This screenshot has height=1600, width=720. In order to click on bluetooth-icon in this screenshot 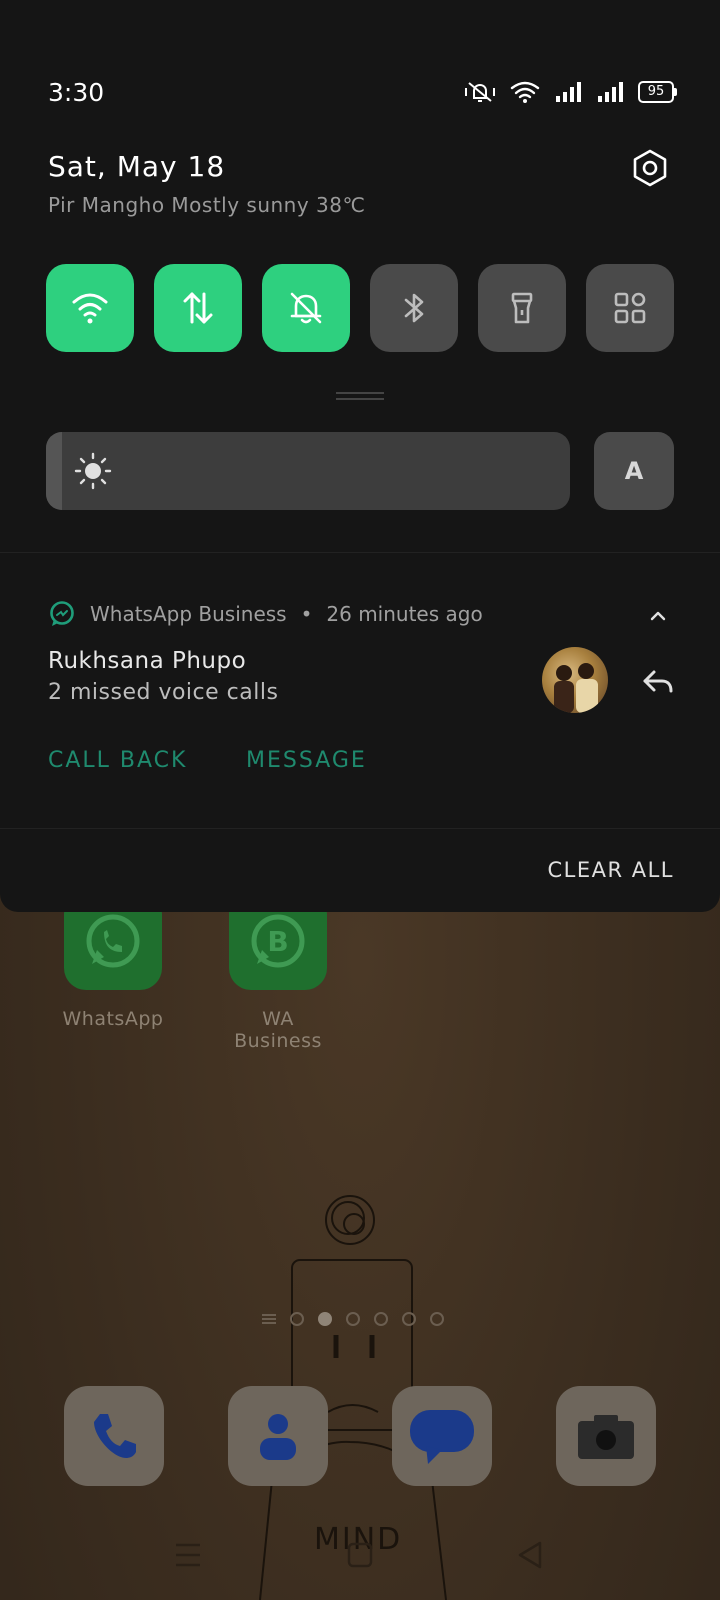, I will do `click(414, 308)`.